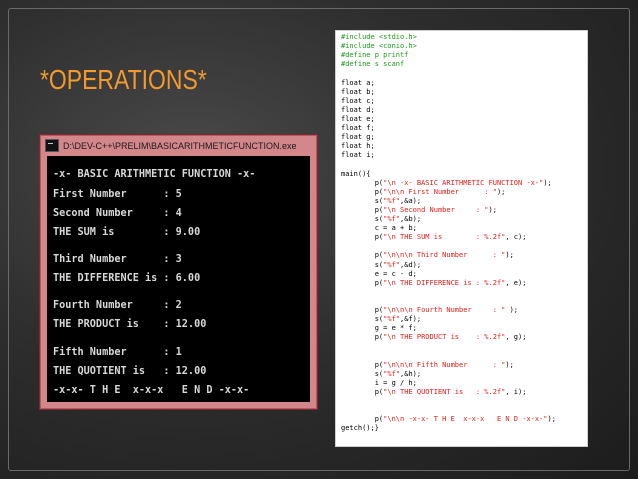 The image size is (638, 479). Describe the element at coordinates (356, 173) in the screenshot. I see `code-token: main(){` at that location.